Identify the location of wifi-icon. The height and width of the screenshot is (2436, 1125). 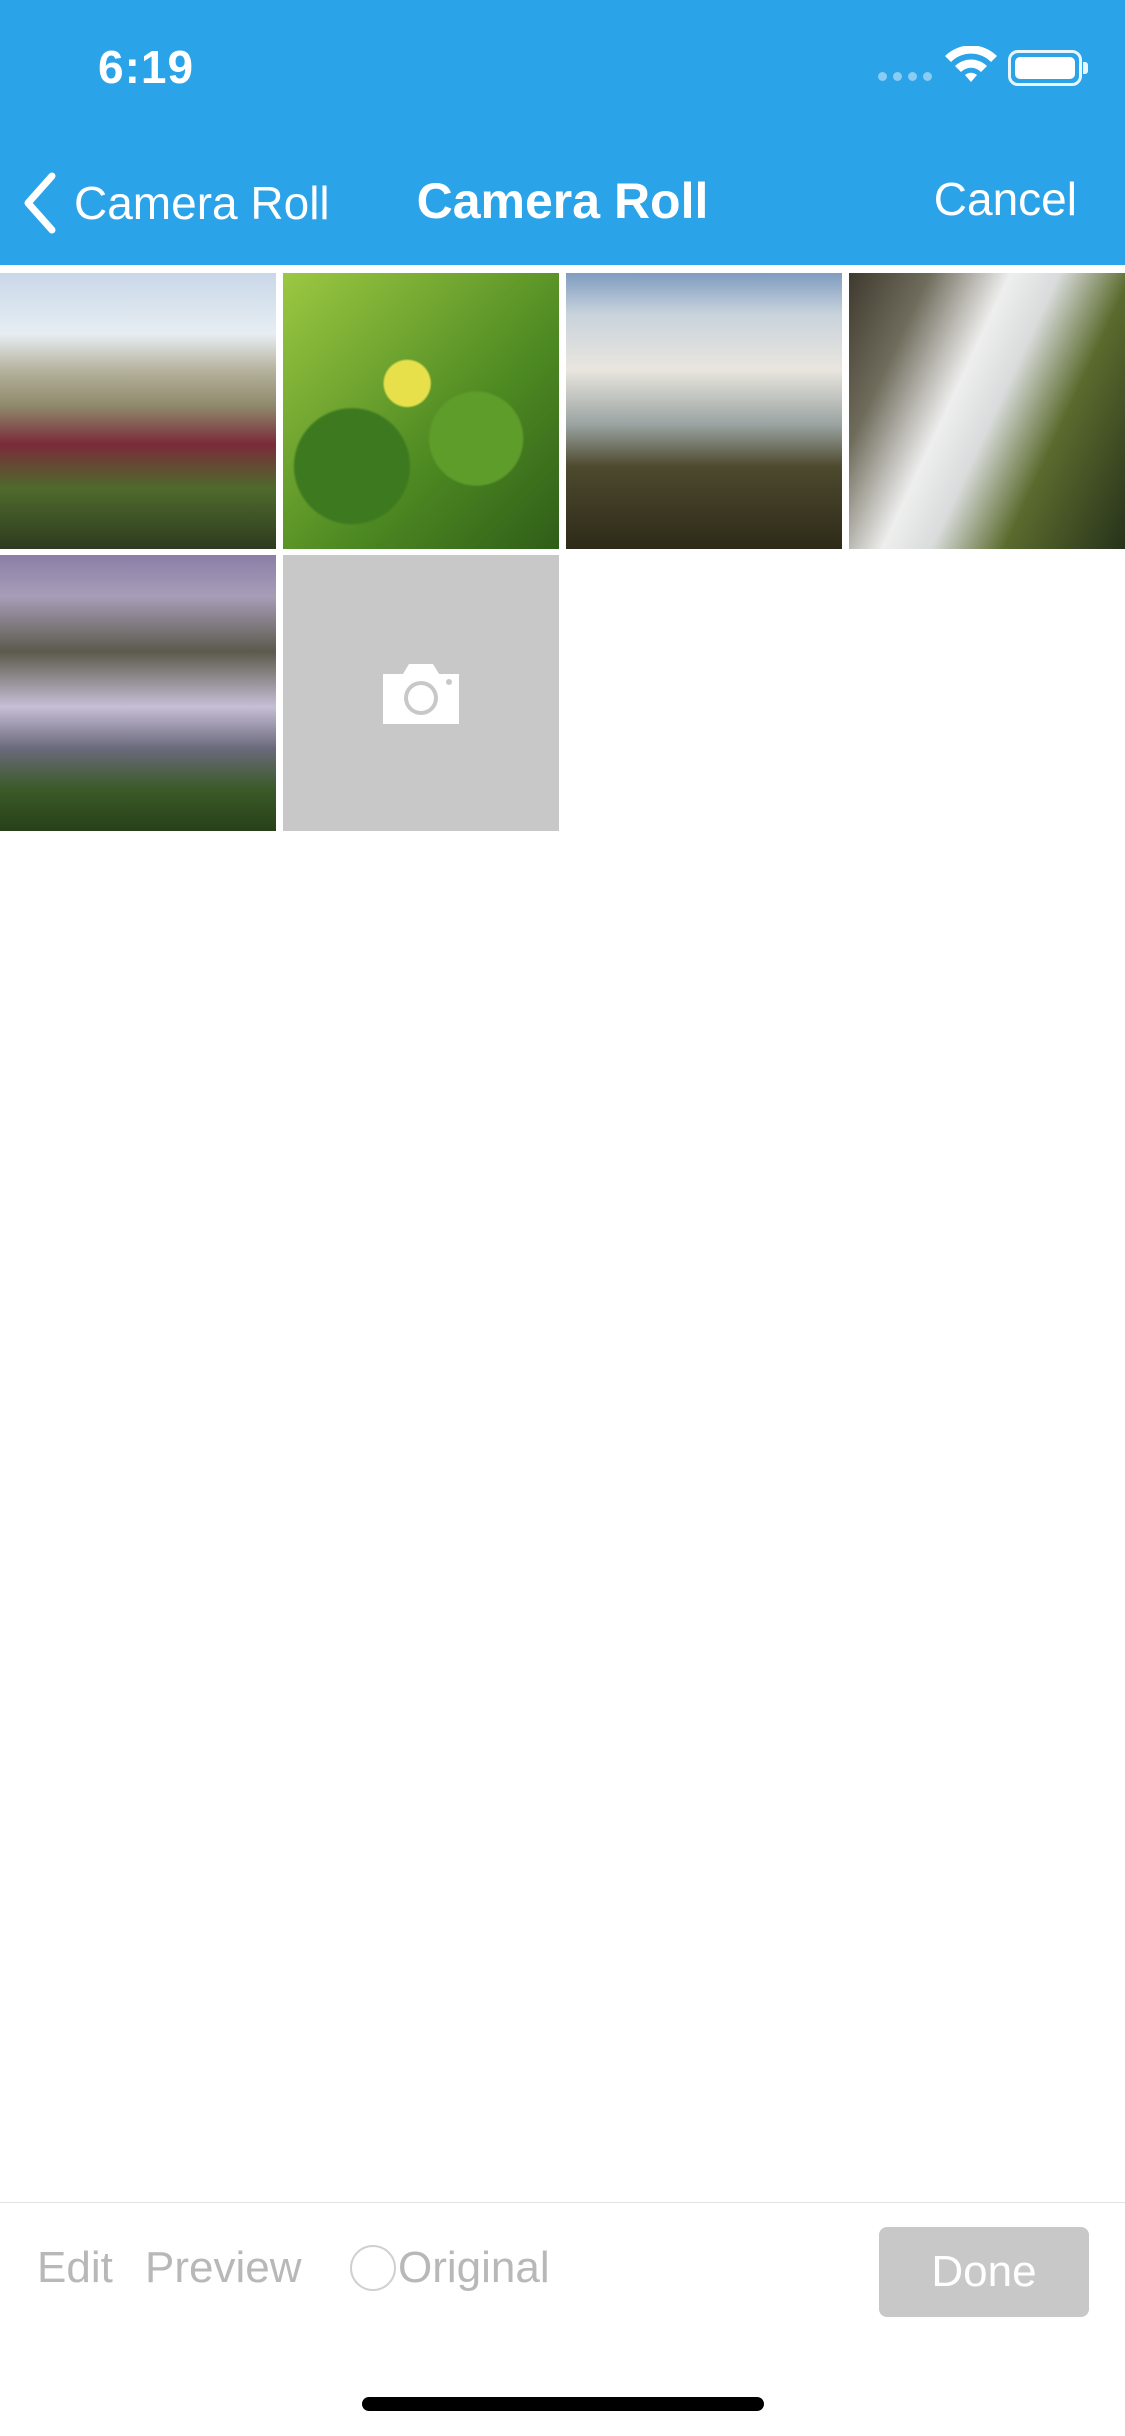
(971, 64).